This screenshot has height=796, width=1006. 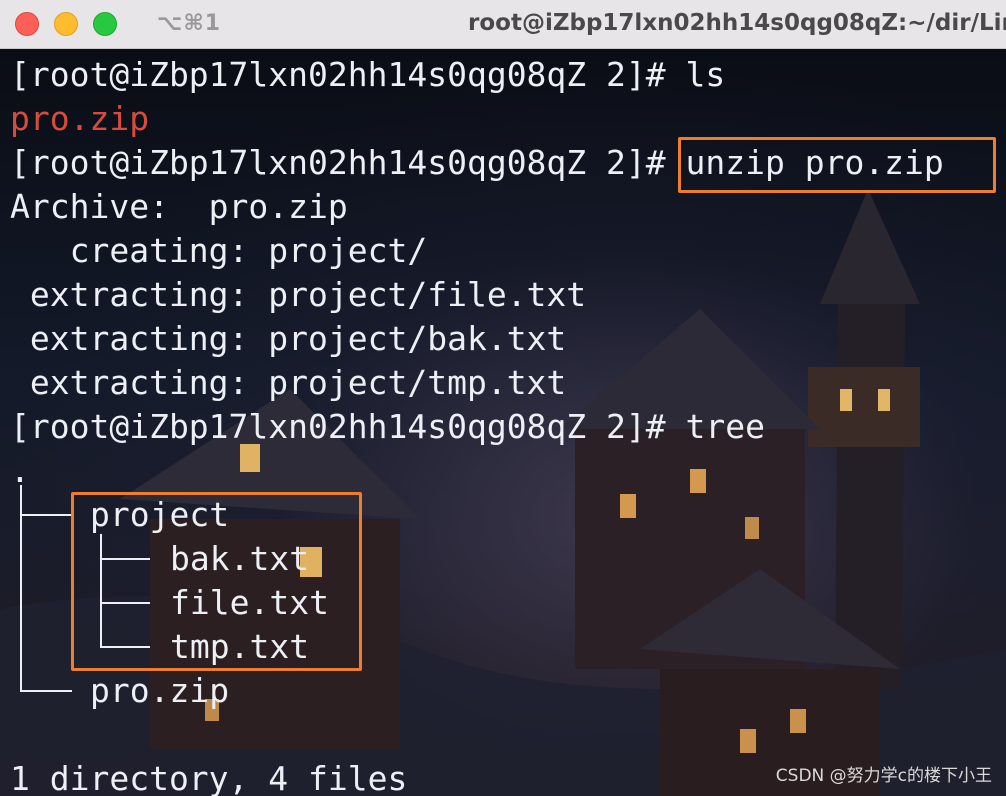 I want to click on unzip-command-highlight-box, so click(x=837, y=165).